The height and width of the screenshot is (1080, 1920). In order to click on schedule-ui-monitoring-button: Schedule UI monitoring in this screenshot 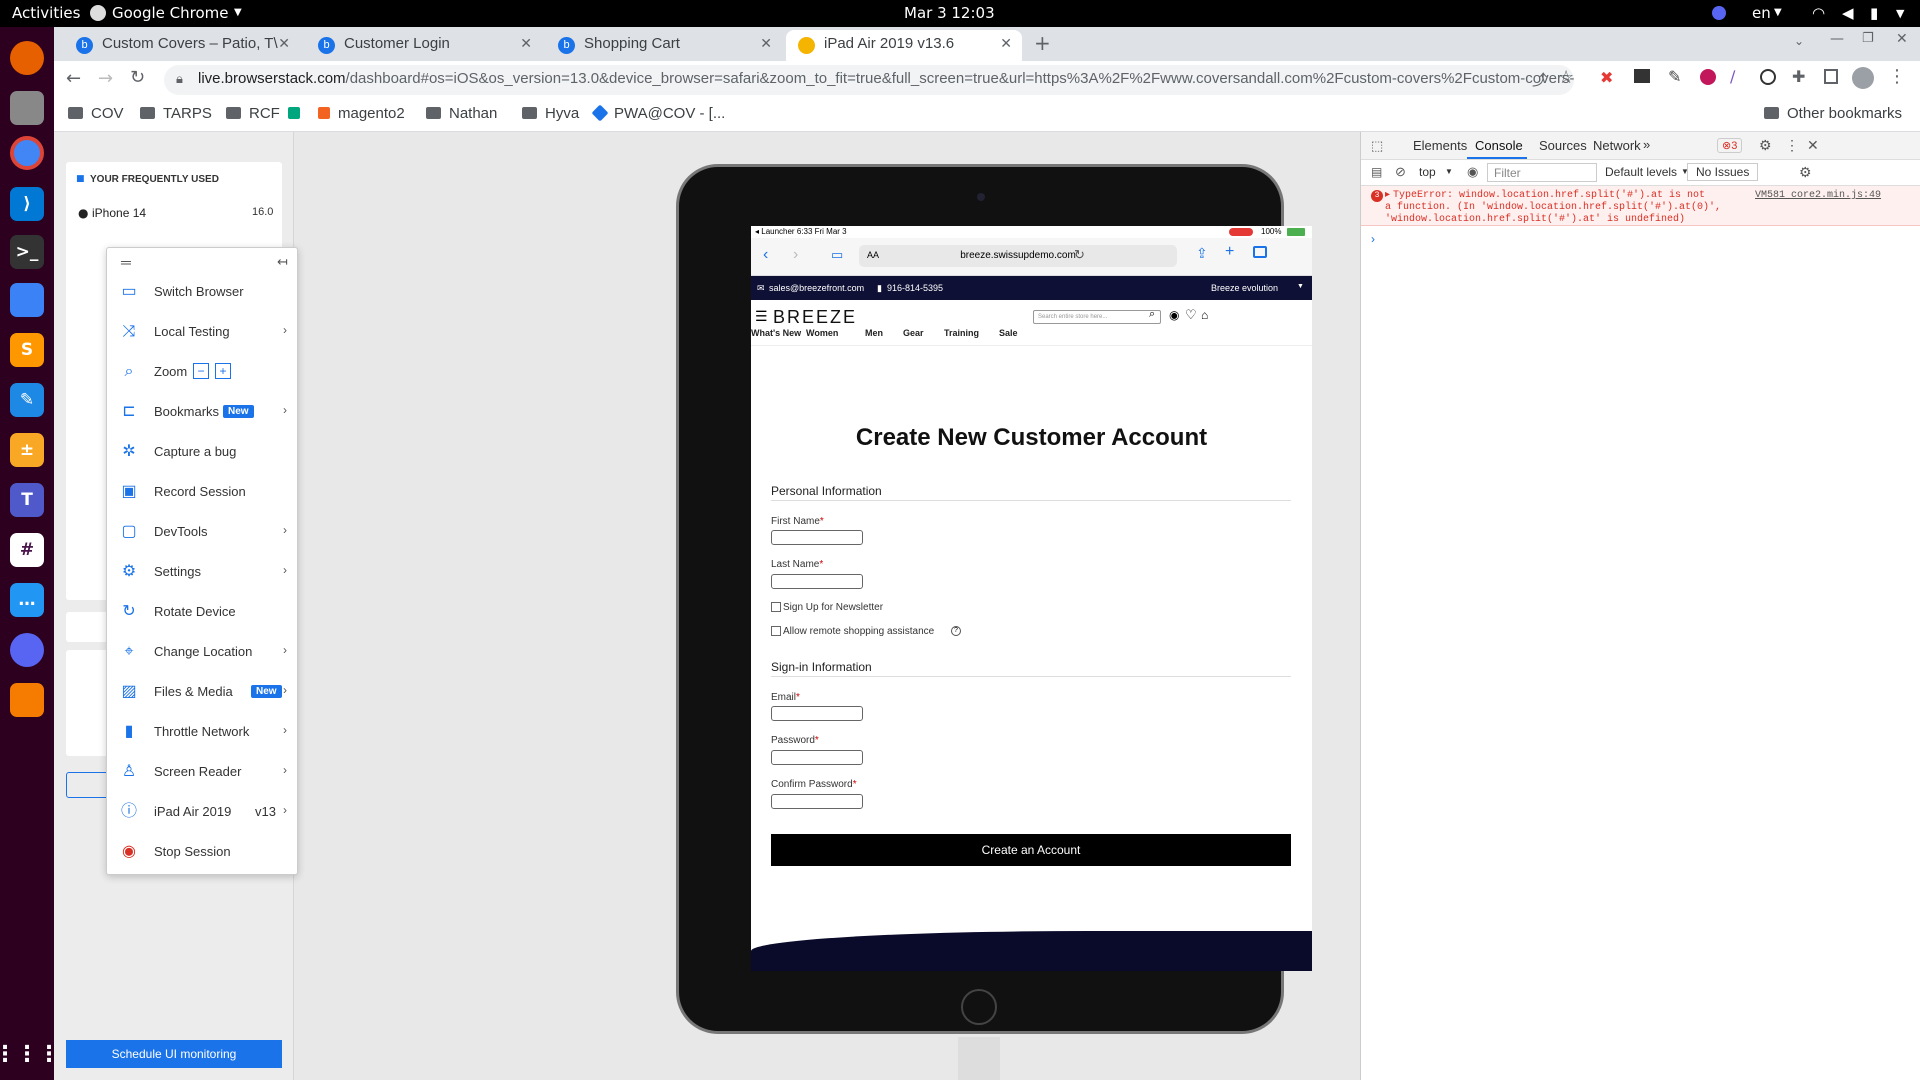, I will do `click(174, 1054)`.